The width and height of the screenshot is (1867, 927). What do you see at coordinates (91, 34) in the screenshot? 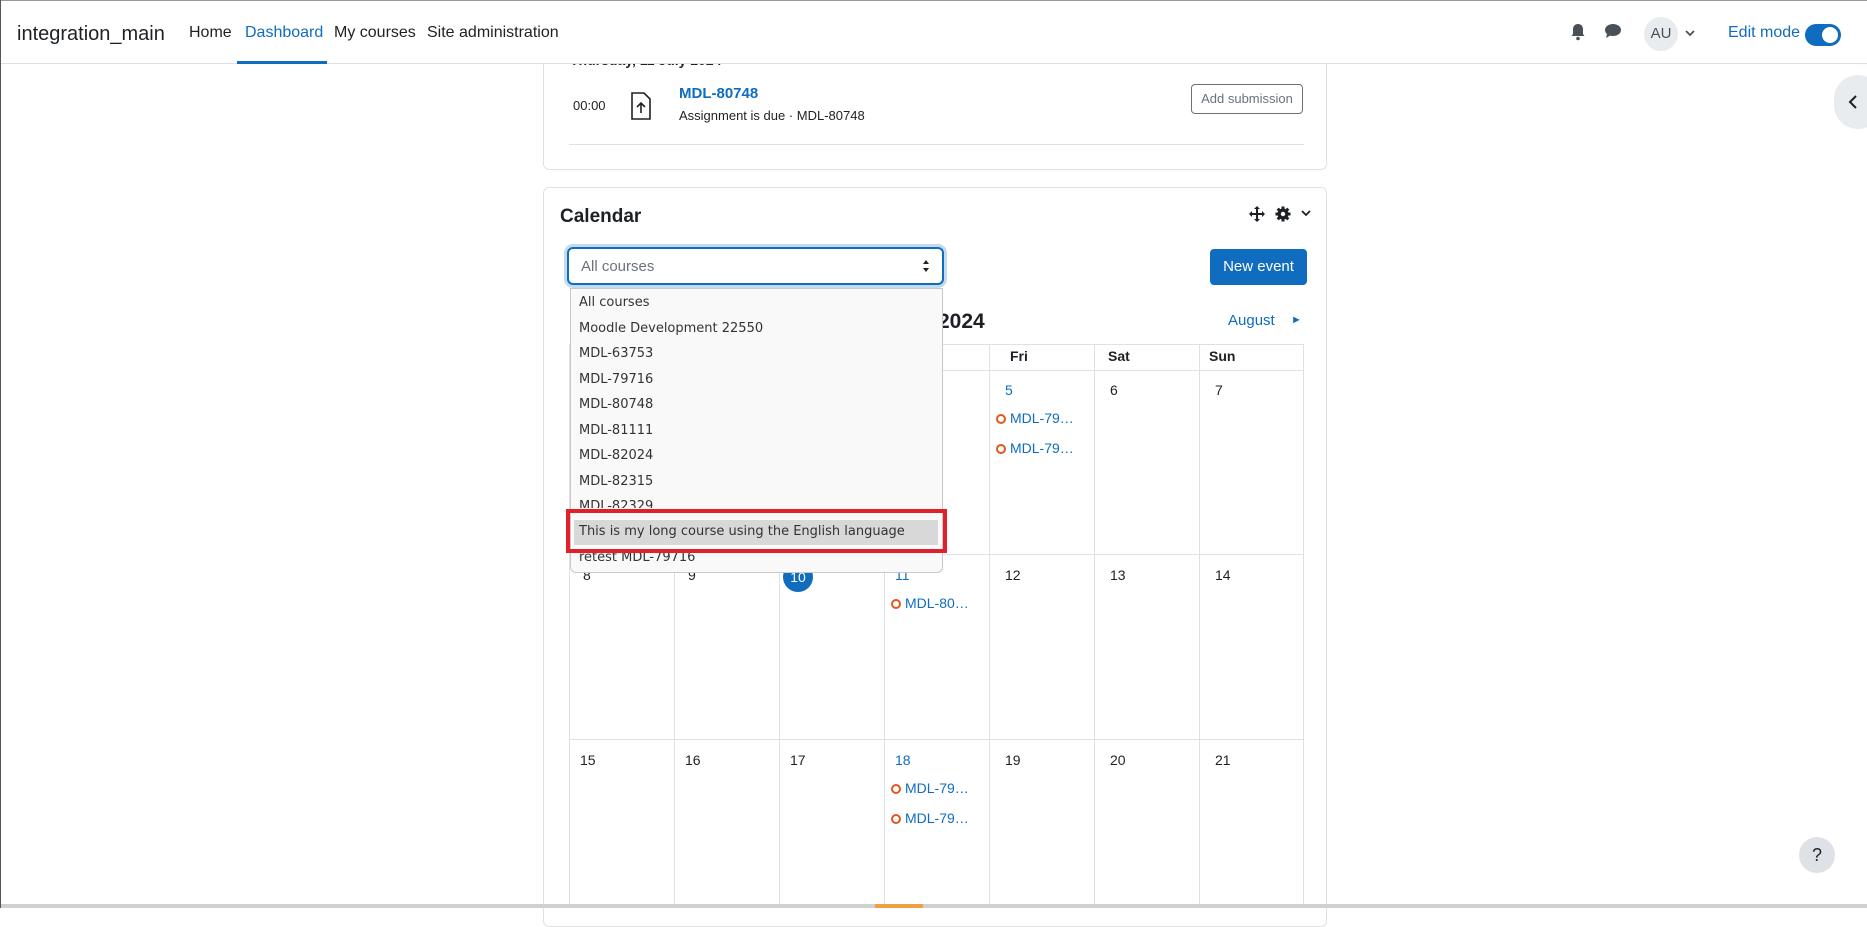
I see `site-brand: integration_main` at bounding box center [91, 34].